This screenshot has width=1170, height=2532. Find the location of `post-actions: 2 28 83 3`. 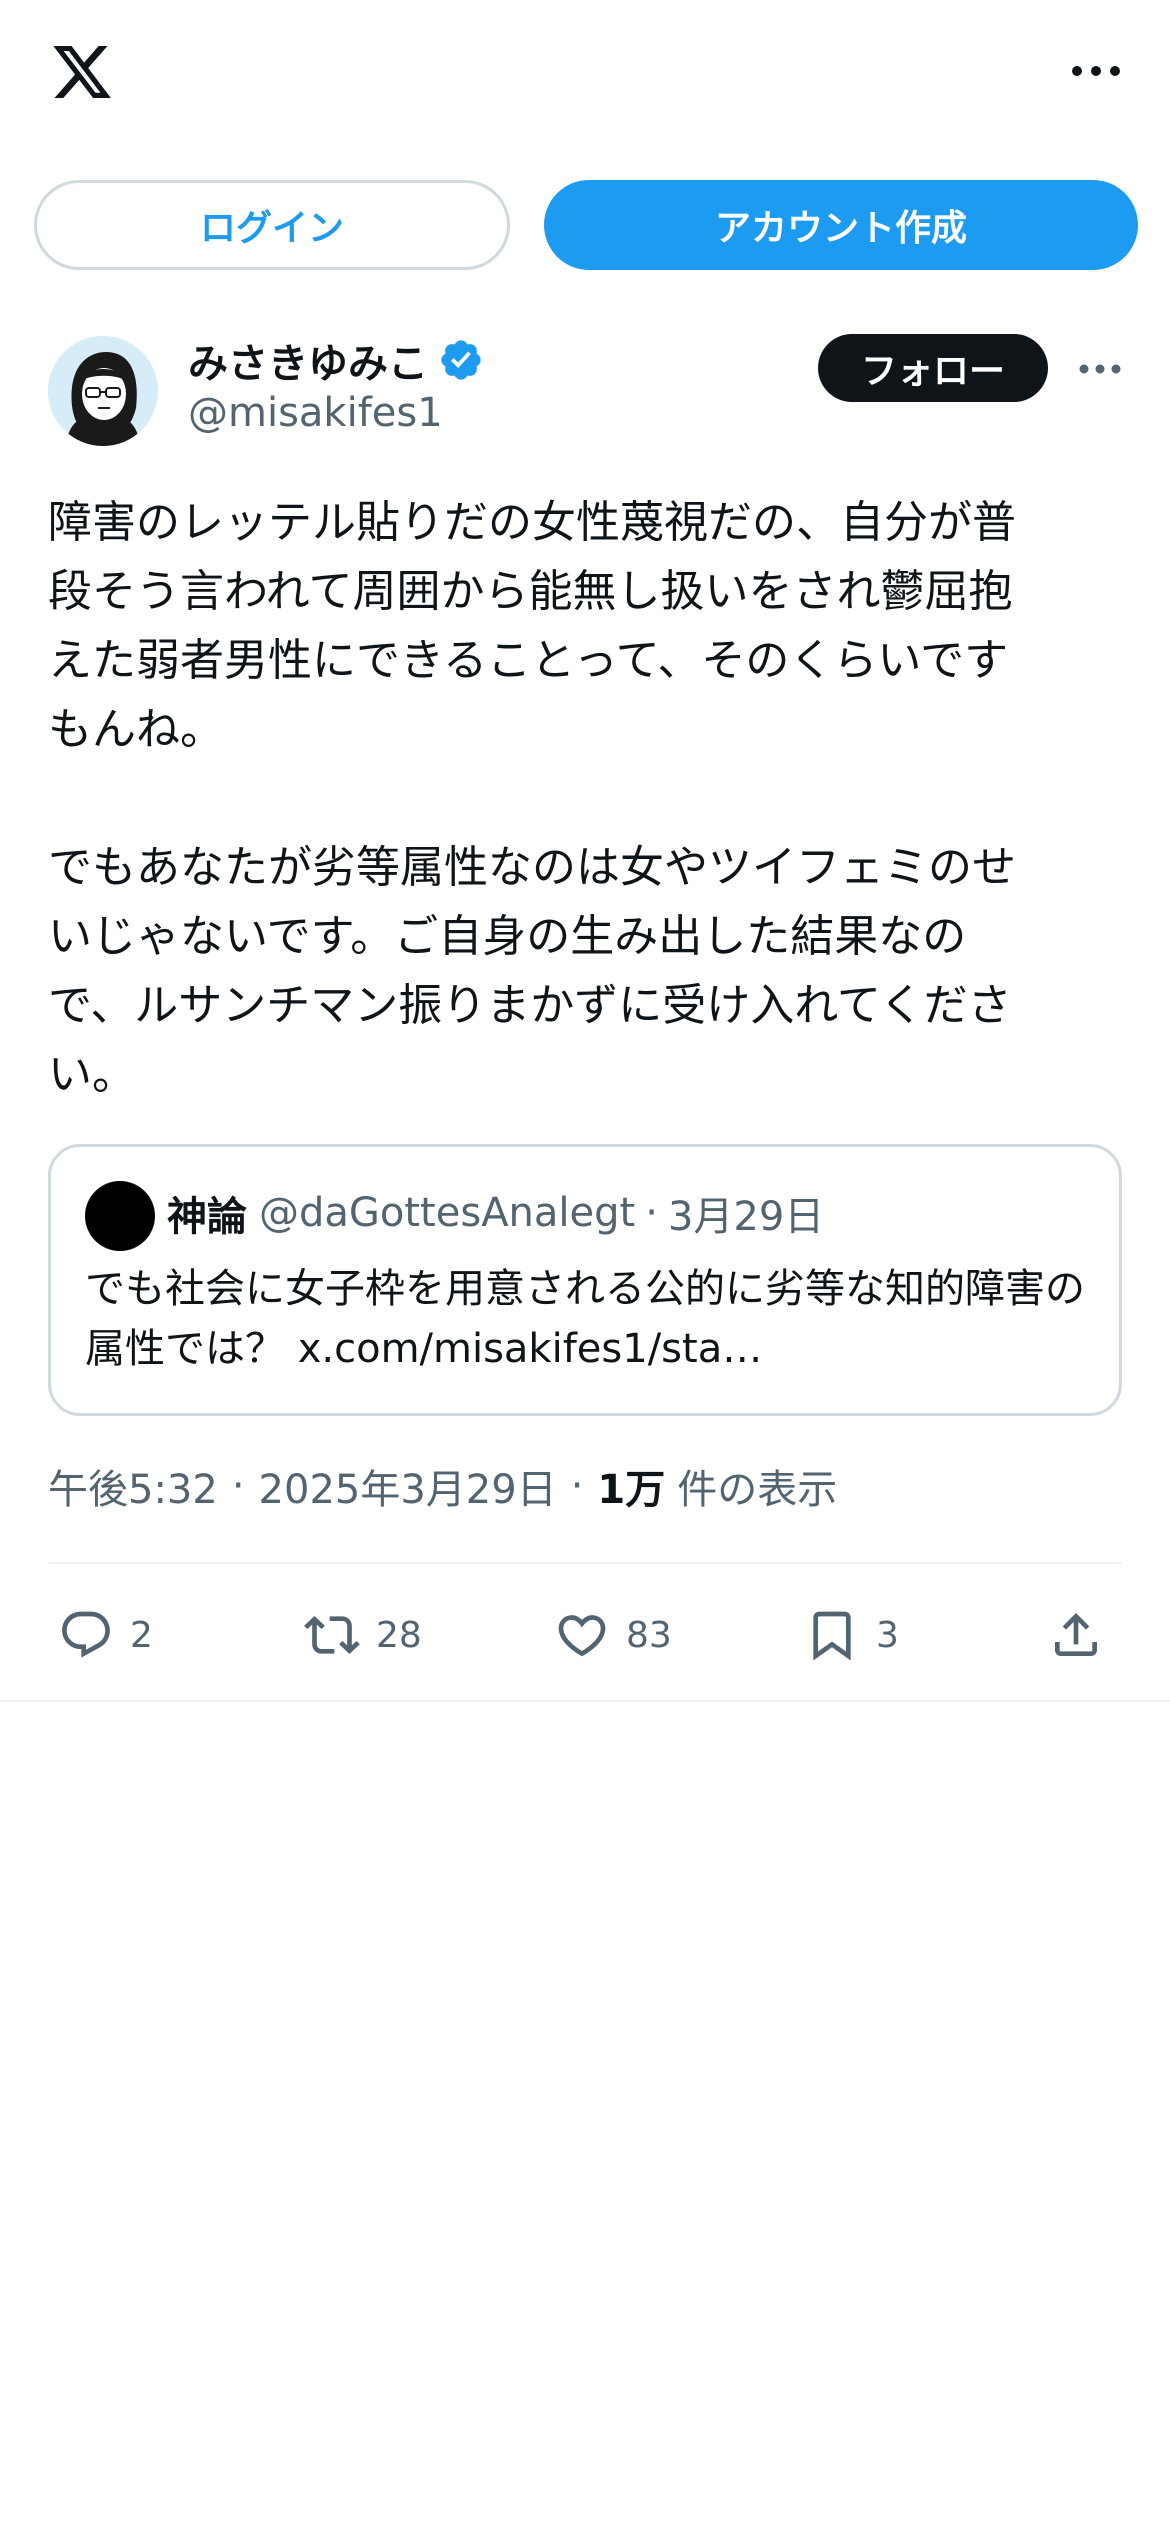

post-actions: 2 28 83 3 is located at coordinates (585, 1635).